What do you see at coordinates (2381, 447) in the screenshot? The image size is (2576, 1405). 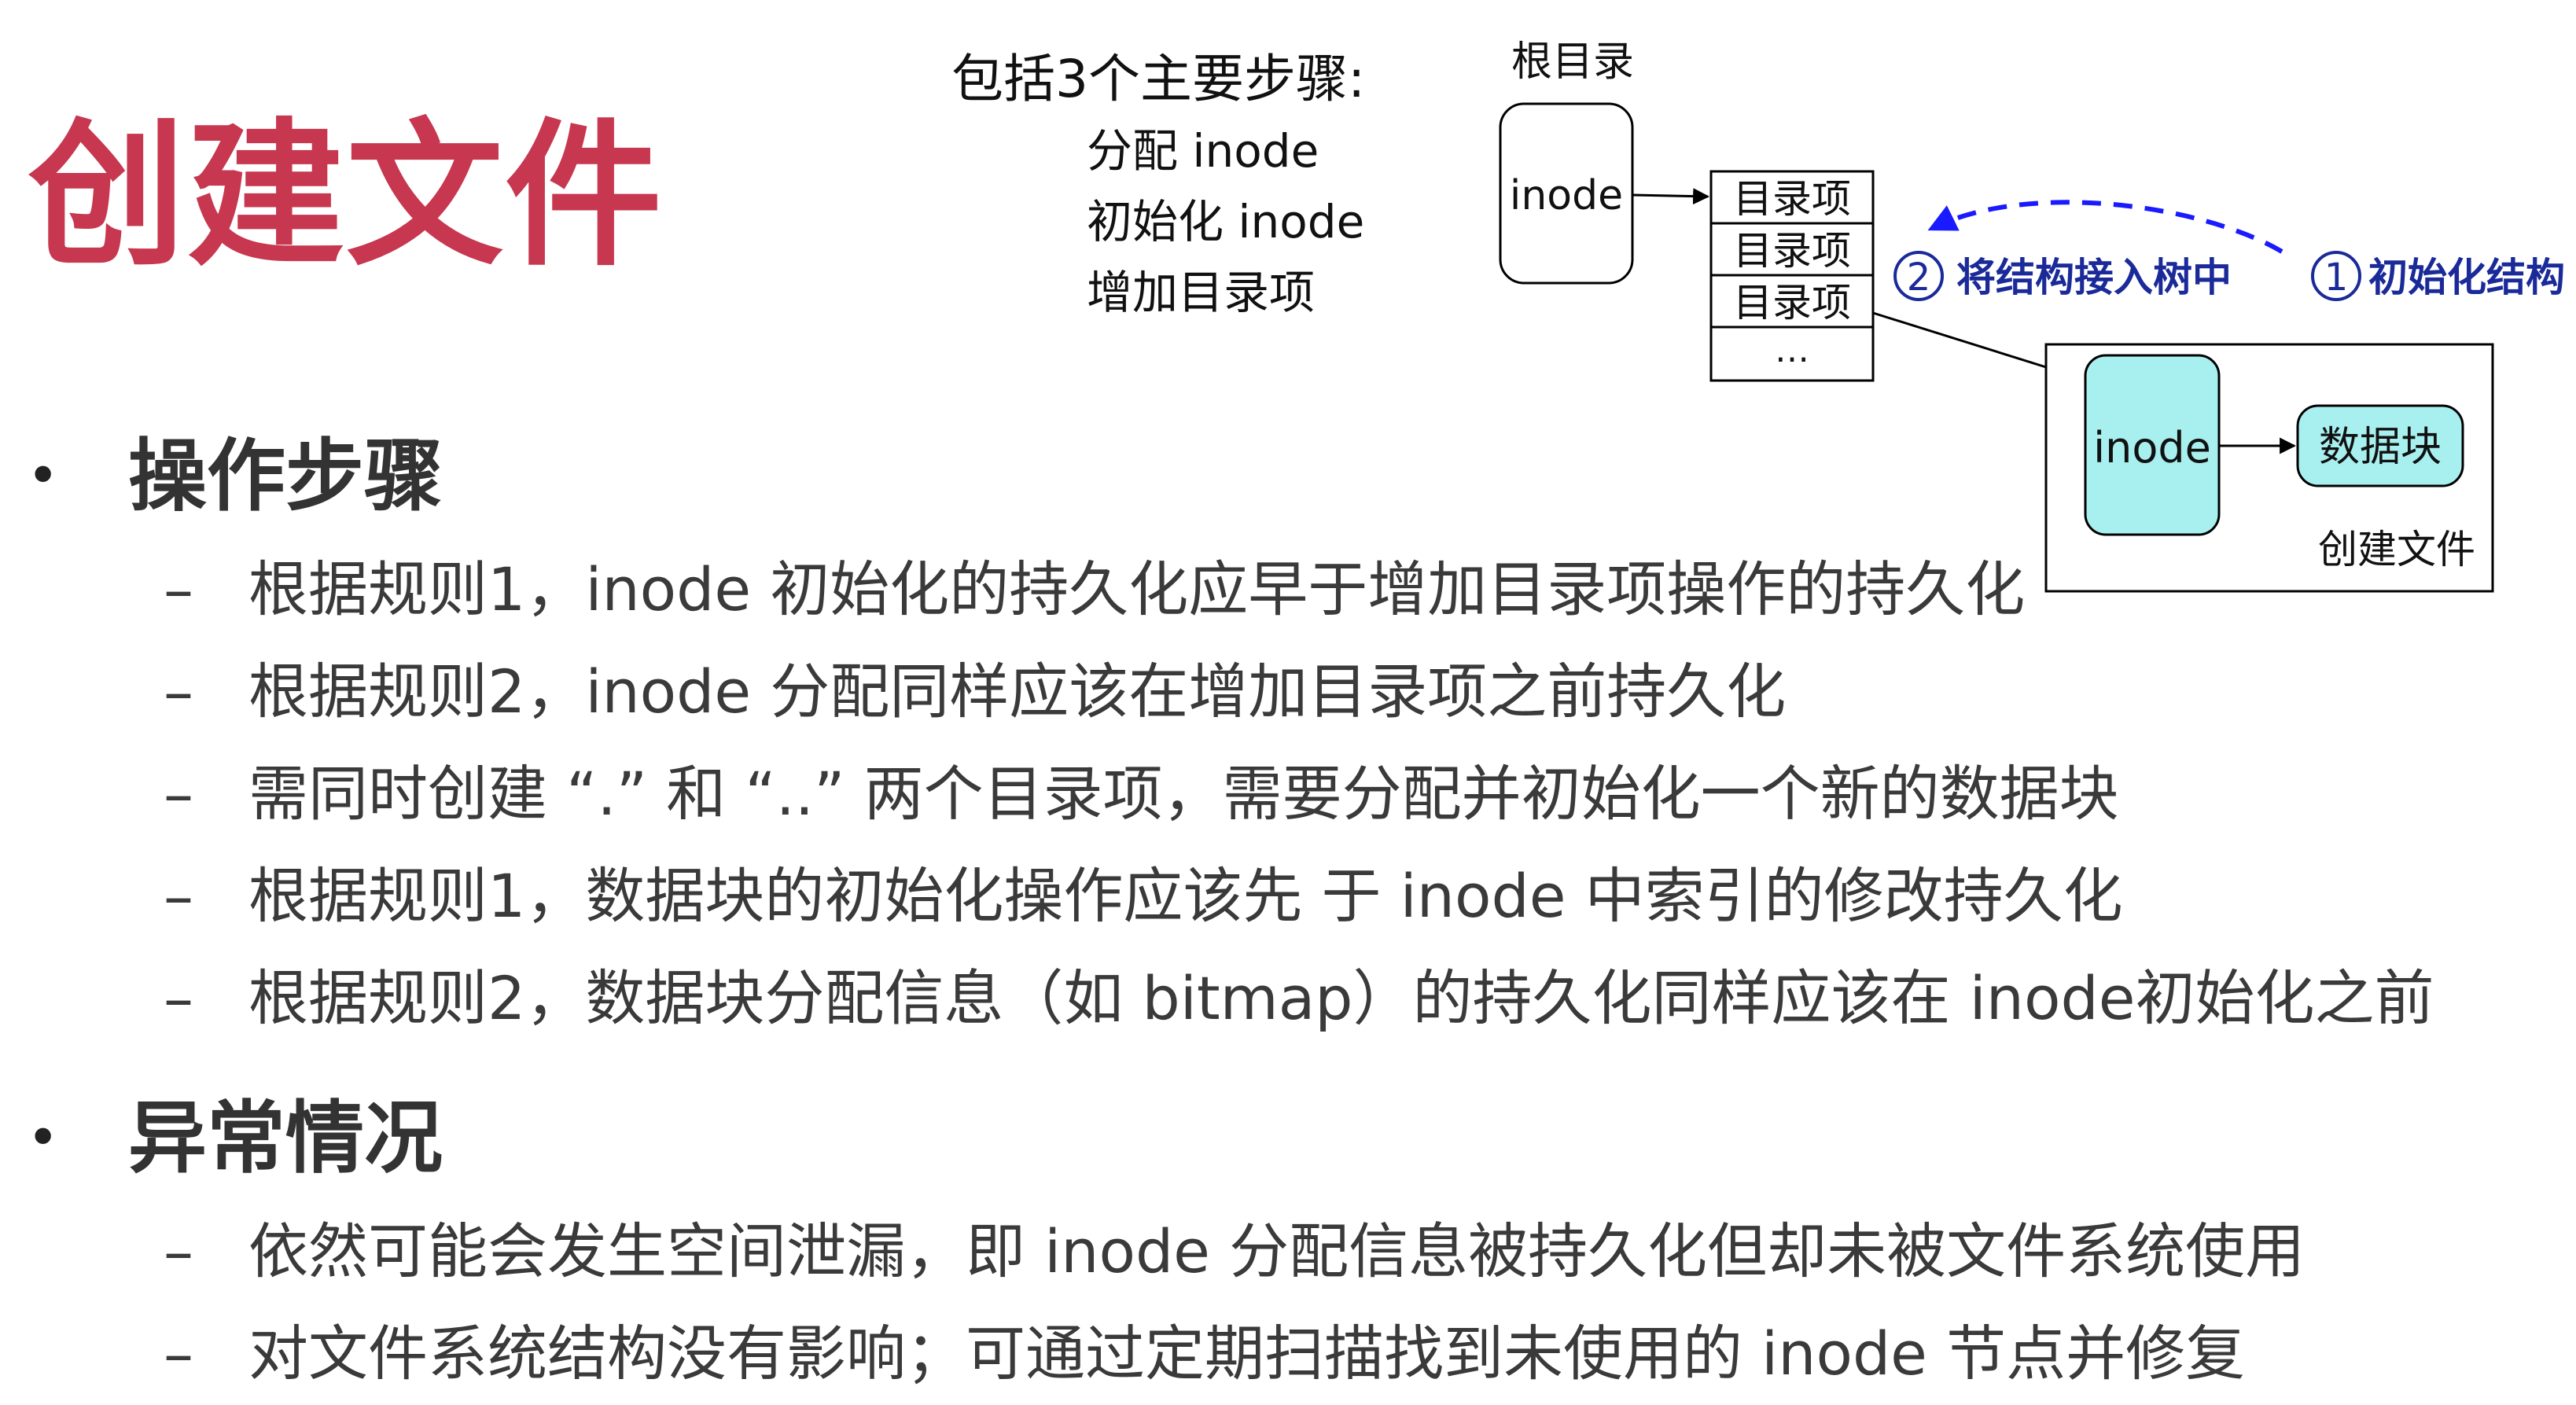 I see `data-block-label: 数据块` at bounding box center [2381, 447].